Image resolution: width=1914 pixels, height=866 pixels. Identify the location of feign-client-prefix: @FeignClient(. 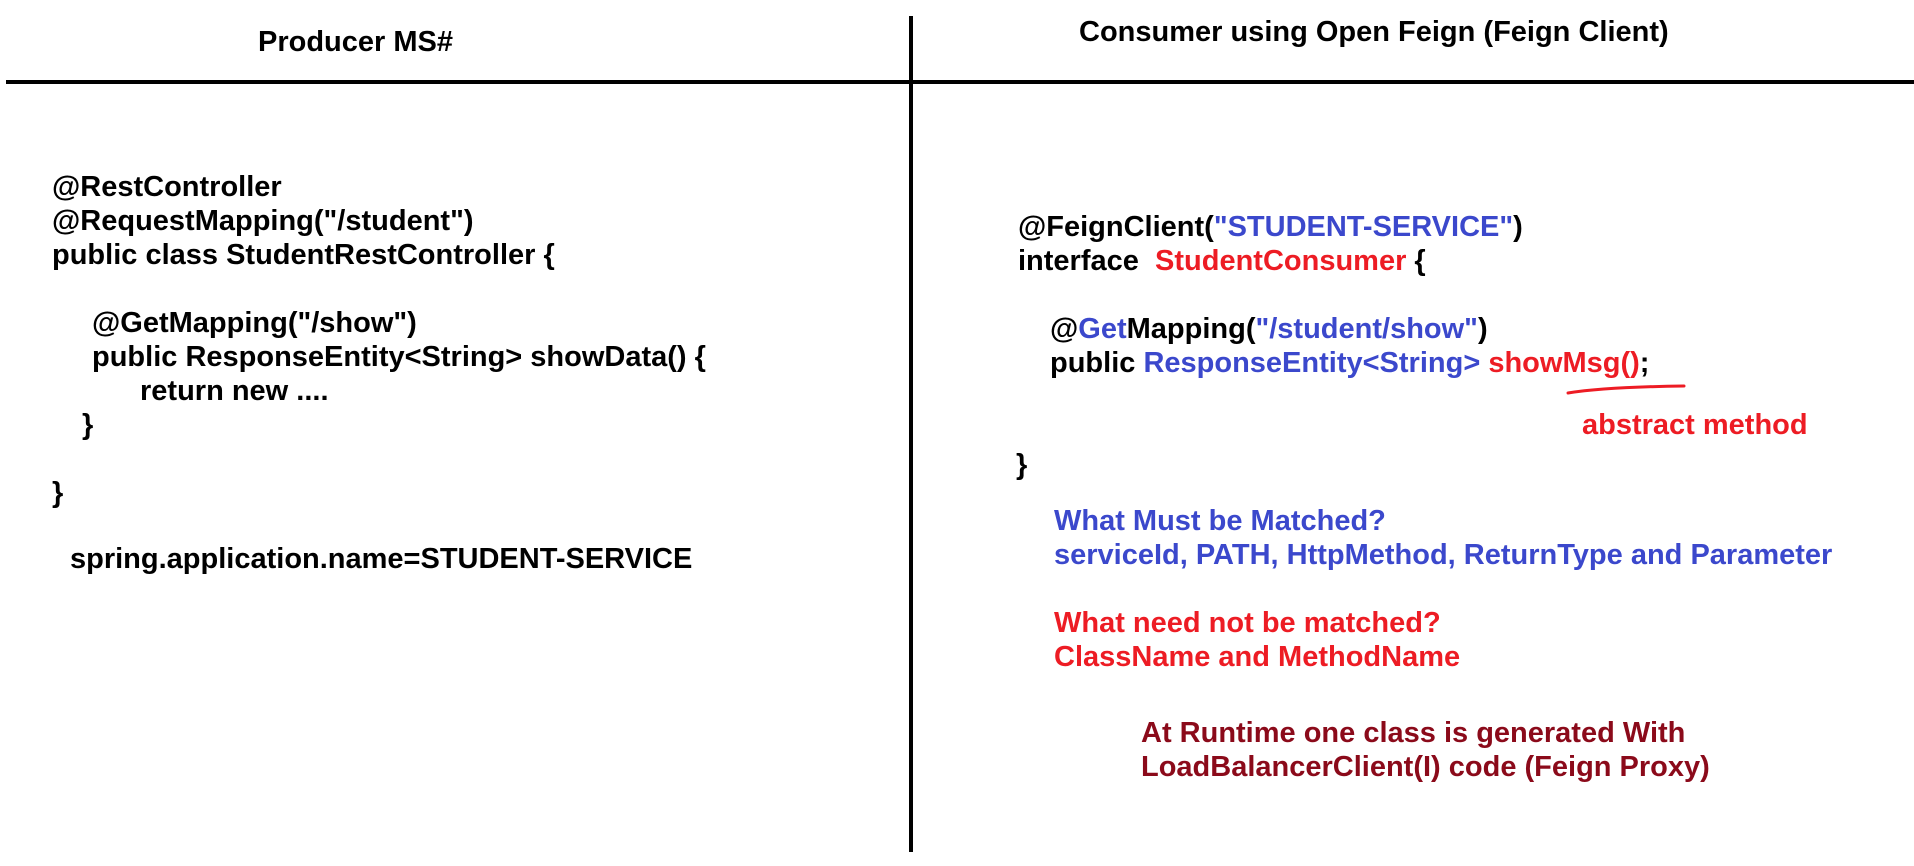
(1116, 227).